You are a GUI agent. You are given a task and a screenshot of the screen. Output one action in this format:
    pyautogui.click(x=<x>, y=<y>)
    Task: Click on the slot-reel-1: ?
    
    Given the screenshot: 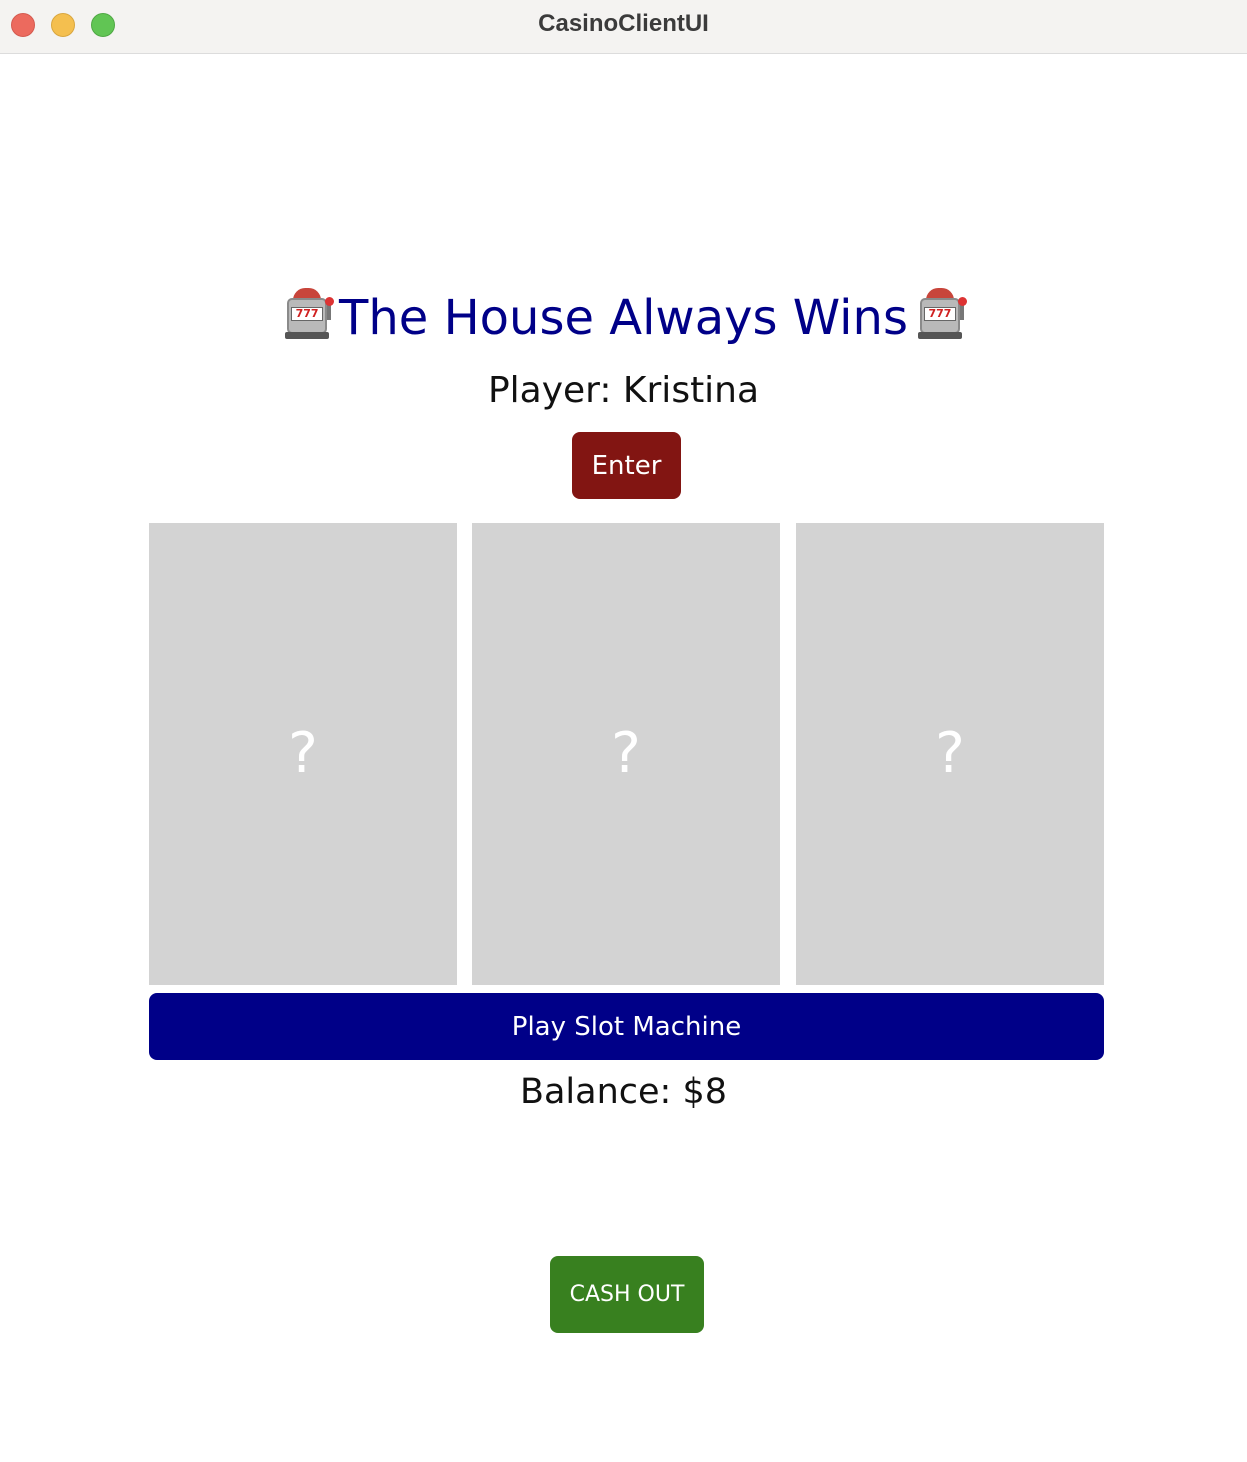 What is the action you would take?
    pyautogui.click(x=303, y=754)
    